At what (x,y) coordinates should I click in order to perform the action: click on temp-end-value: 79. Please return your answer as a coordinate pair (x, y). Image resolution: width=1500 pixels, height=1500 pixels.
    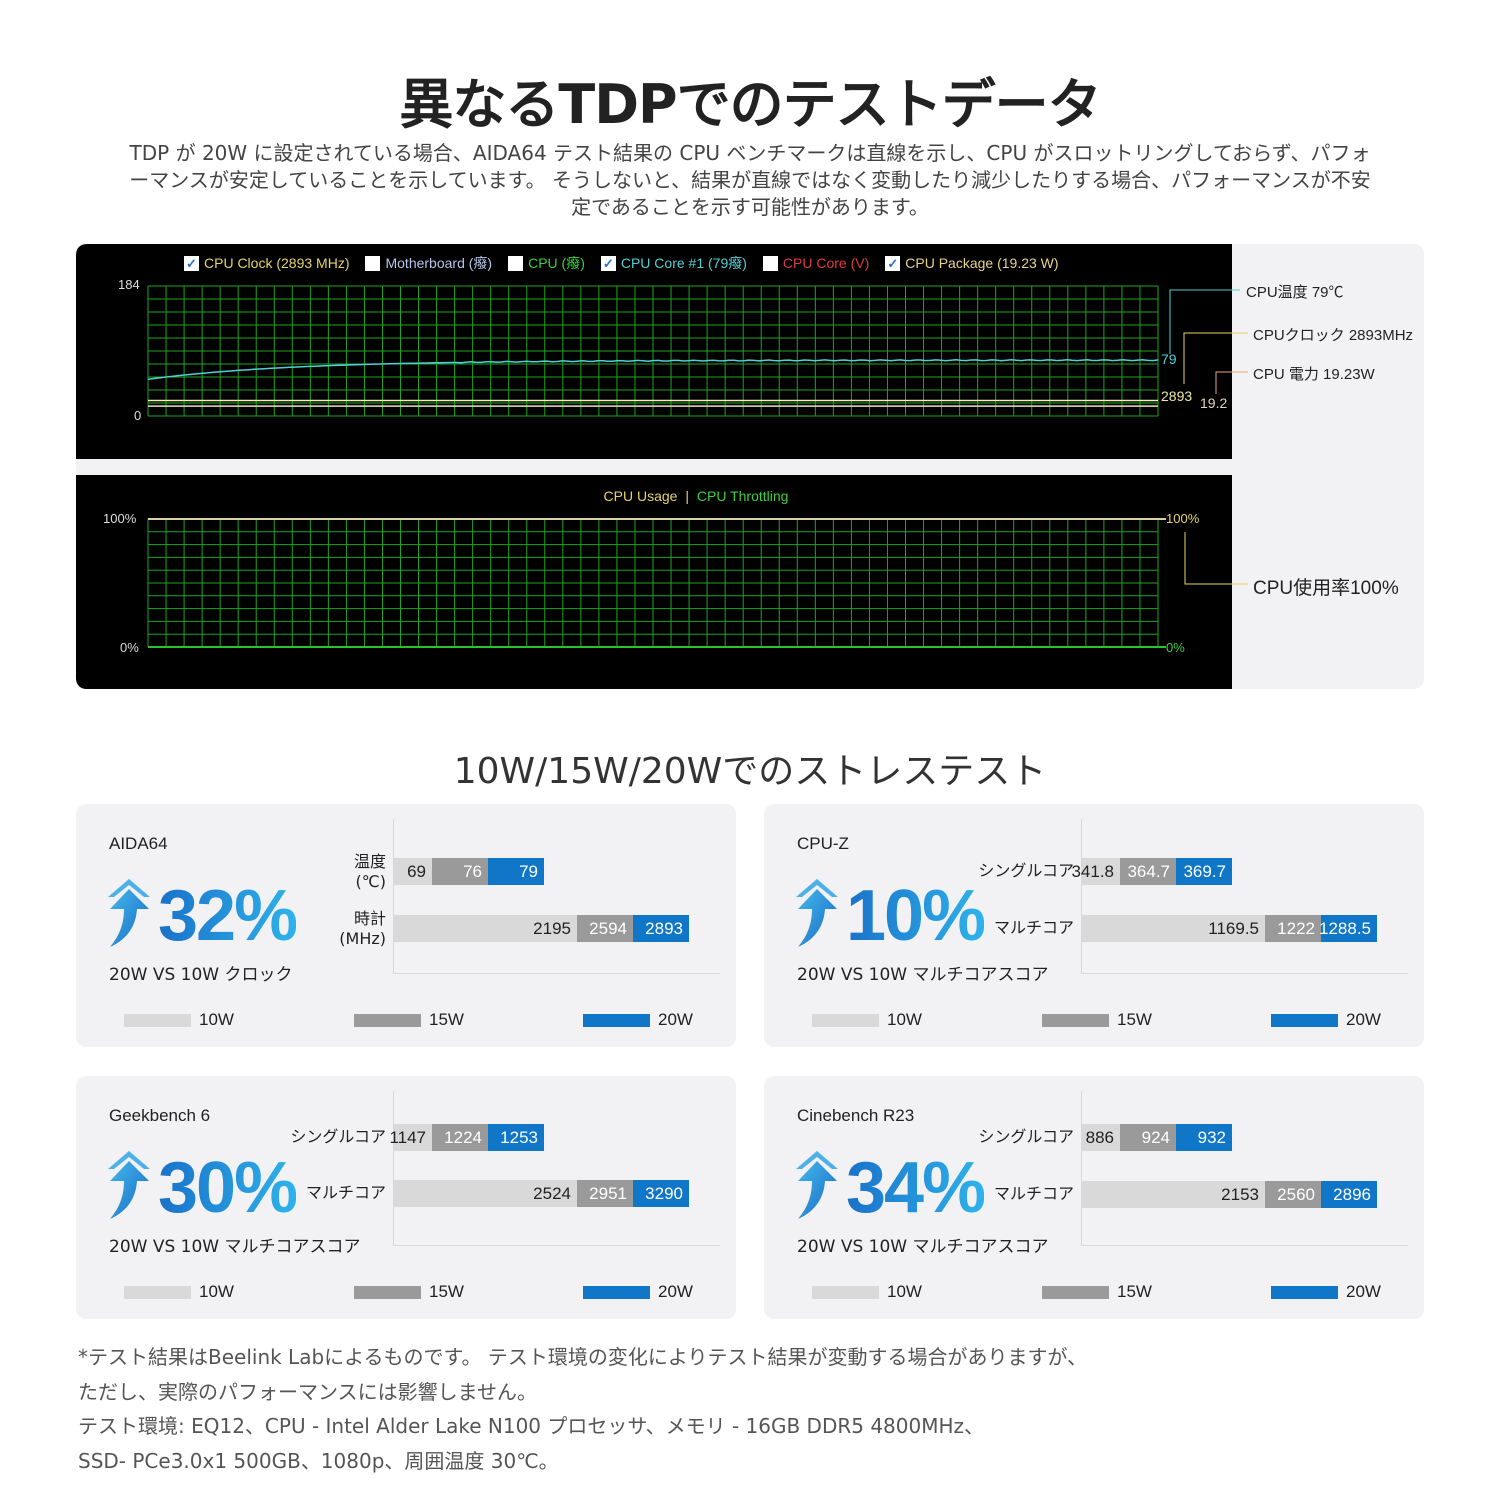
    Looking at the image, I should click on (1169, 359).